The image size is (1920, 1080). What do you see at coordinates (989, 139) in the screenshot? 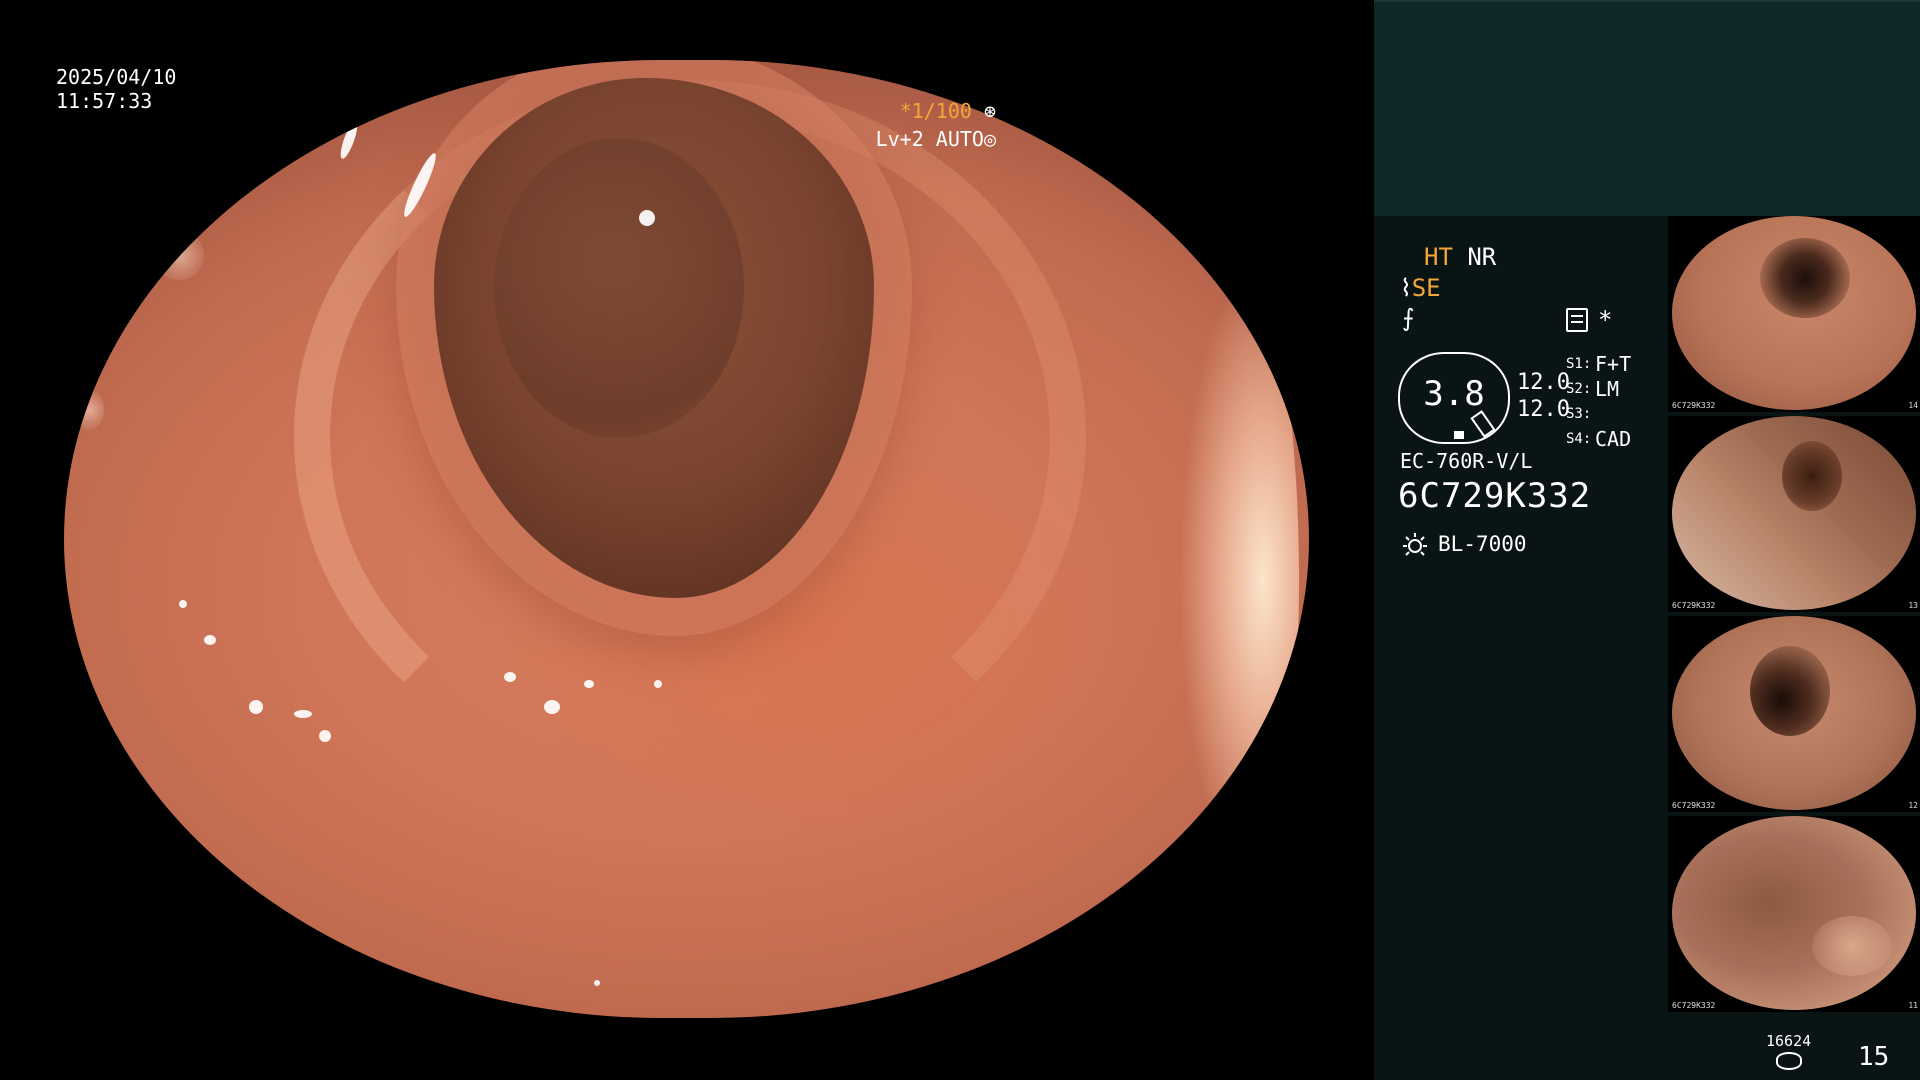
I see `auto-iris-icon: ◎` at bounding box center [989, 139].